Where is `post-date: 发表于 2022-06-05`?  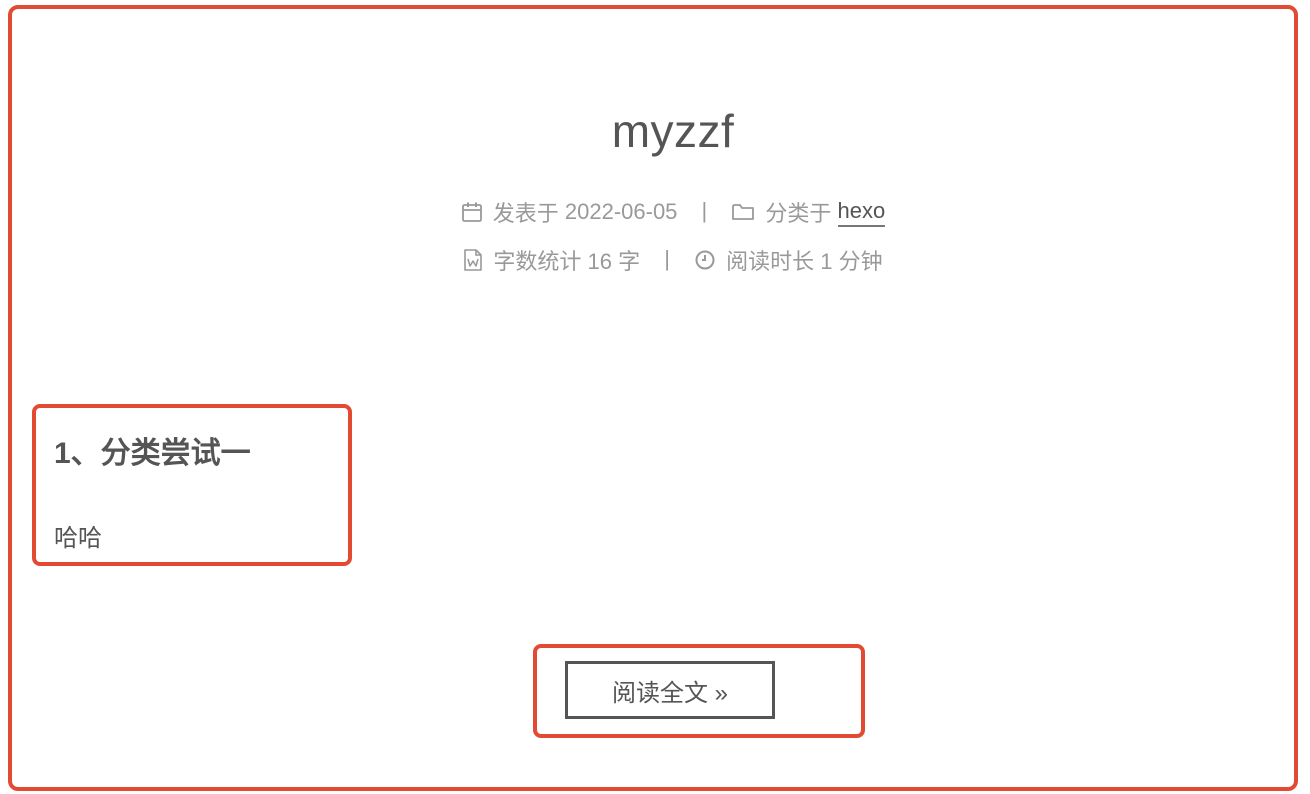 post-date: 发表于 2022-06-05 is located at coordinates (569, 212).